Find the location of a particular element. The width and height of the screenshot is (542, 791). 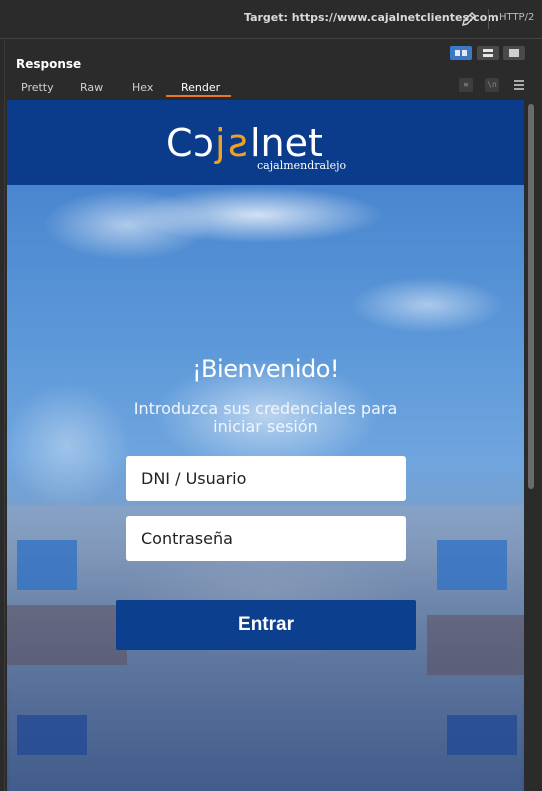

active-tab-indicator is located at coordinates (198, 96).